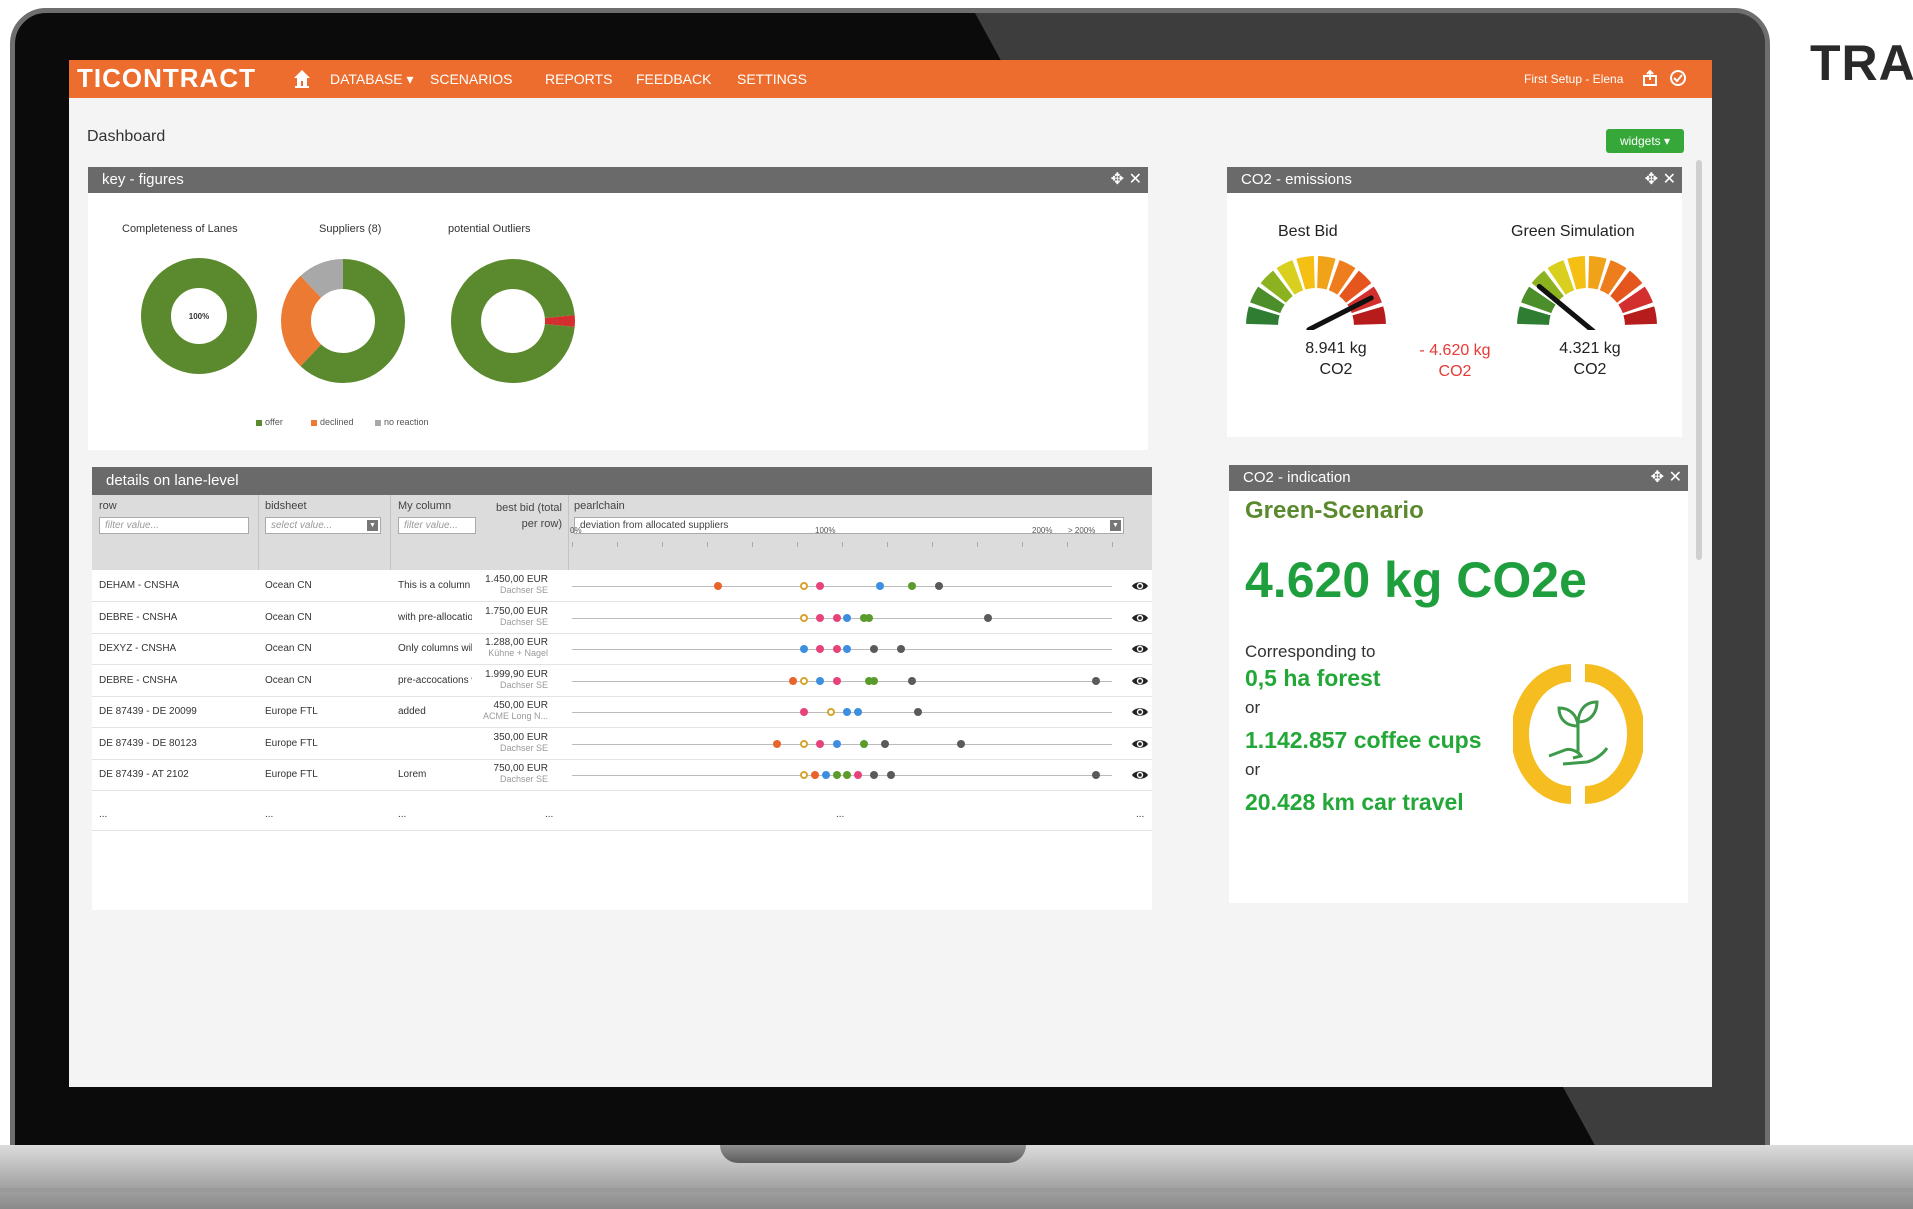 The image size is (1913, 1209). I want to click on nav-reports: REPORTS, so click(578, 79).